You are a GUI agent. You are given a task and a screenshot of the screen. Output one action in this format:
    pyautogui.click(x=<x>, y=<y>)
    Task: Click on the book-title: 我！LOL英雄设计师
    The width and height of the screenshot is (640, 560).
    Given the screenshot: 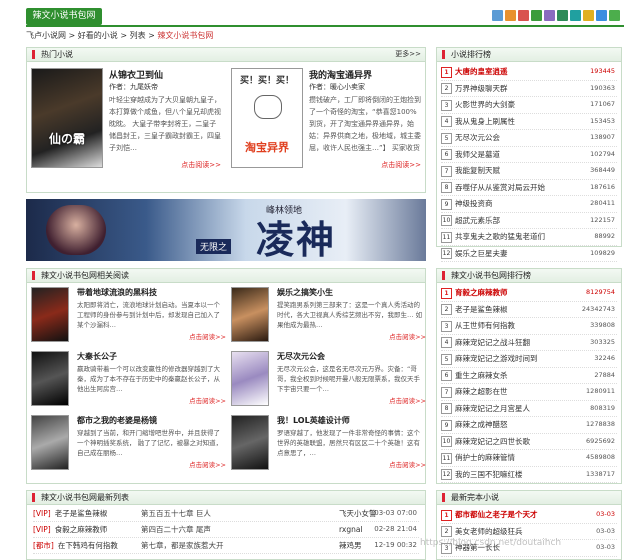 What is the action you would take?
    pyautogui.click(x=313, y=420)
    